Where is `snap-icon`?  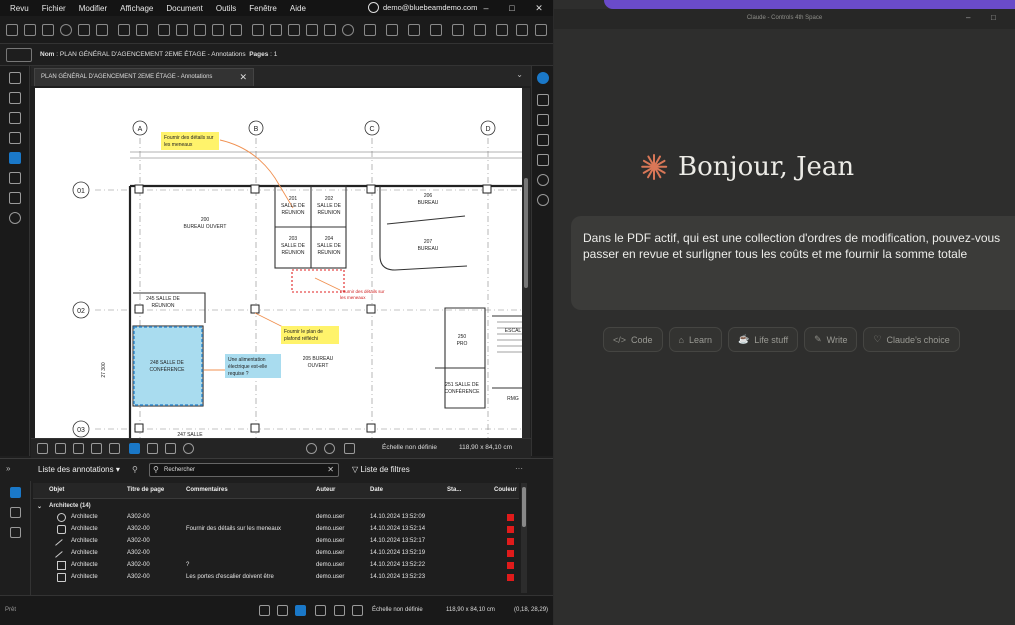 snap-icon is located at coordinates (282, 610).